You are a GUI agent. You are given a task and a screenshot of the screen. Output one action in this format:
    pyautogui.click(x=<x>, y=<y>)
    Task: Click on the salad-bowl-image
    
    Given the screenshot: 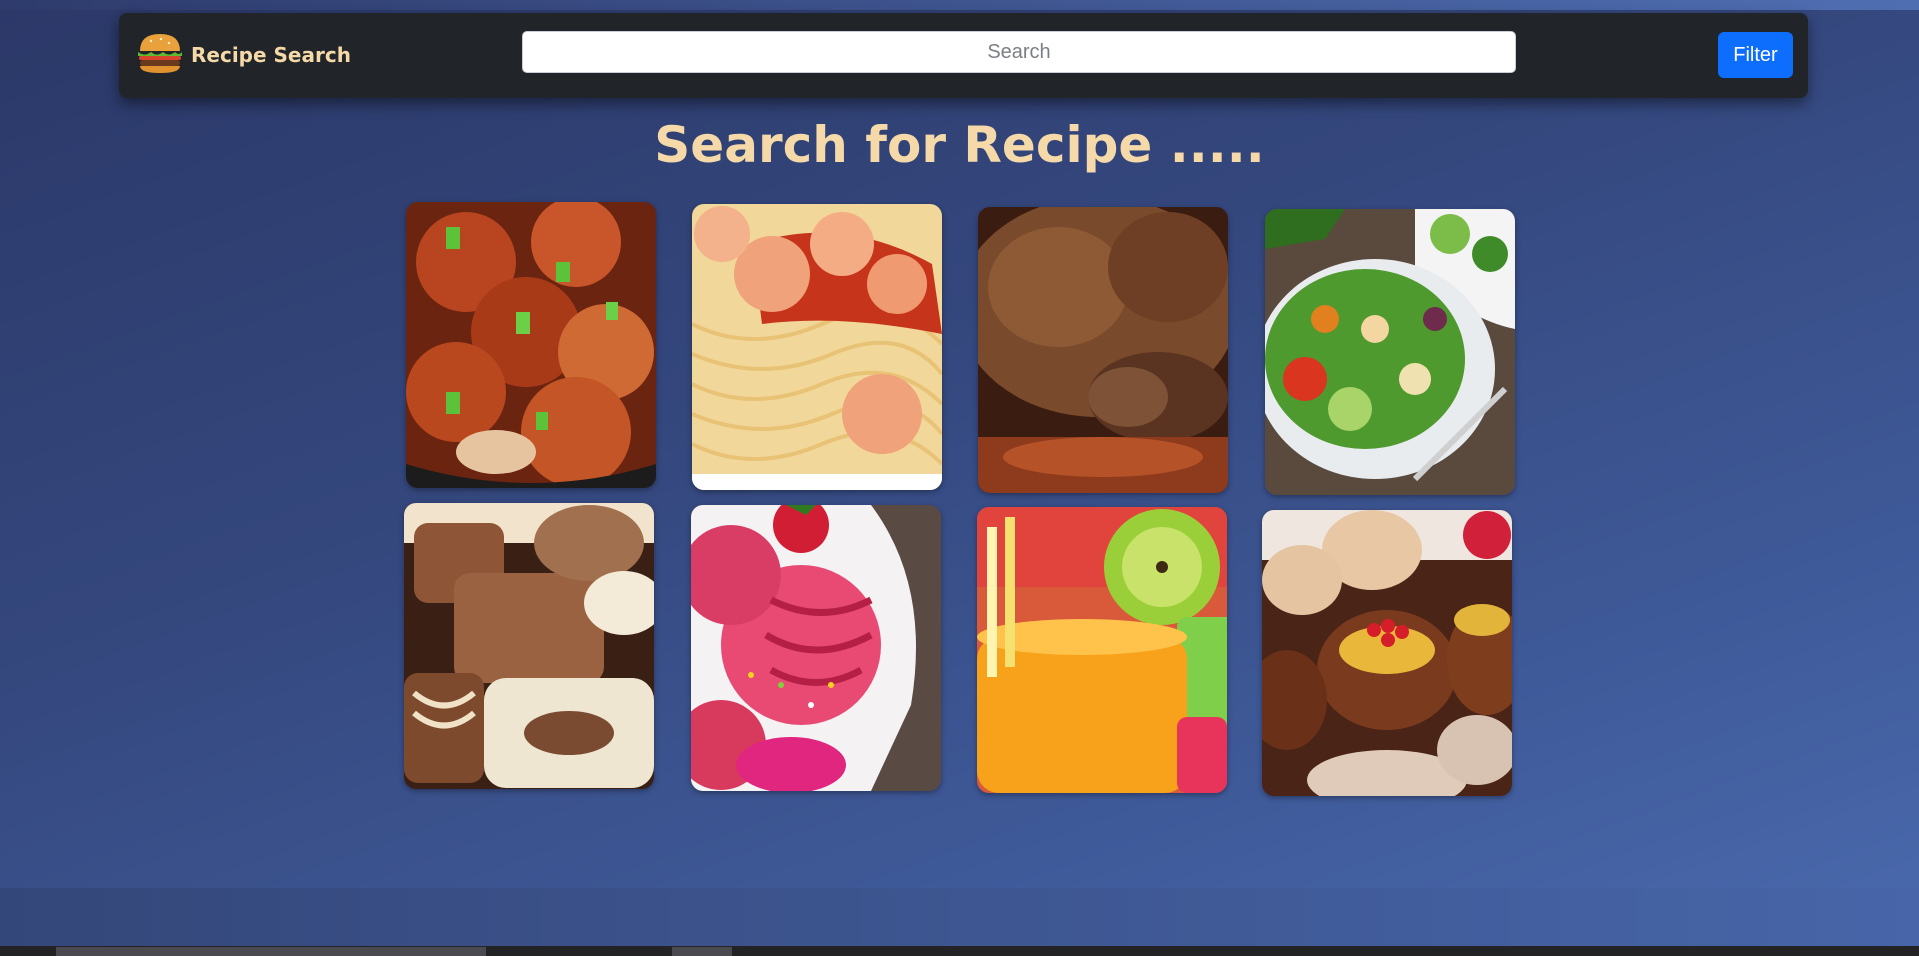 What is the action you would take?
    pyautogui.click(x=1390, y=352)
    